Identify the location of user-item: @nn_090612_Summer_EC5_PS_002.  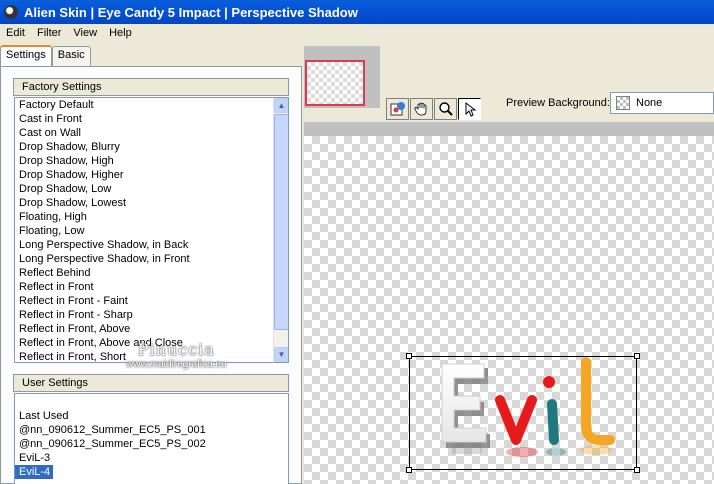
(151, 444).